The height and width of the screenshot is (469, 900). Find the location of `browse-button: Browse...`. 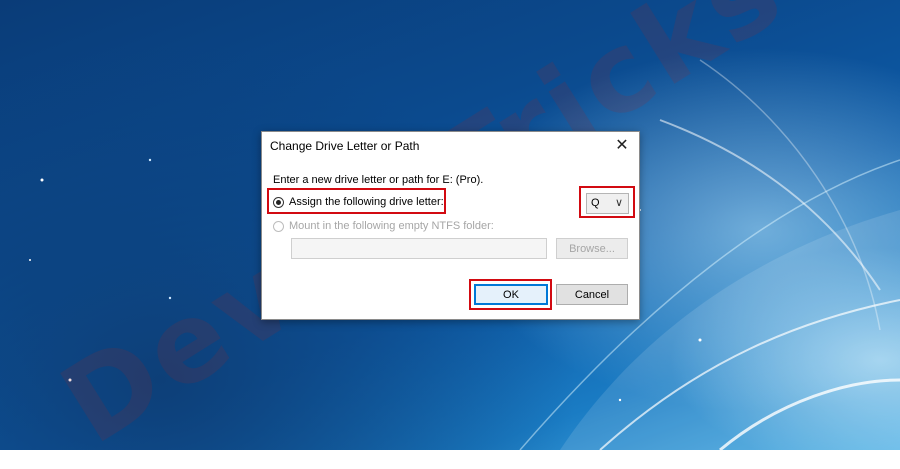

browse-button: Browse... is located at coordinates (592, 248).